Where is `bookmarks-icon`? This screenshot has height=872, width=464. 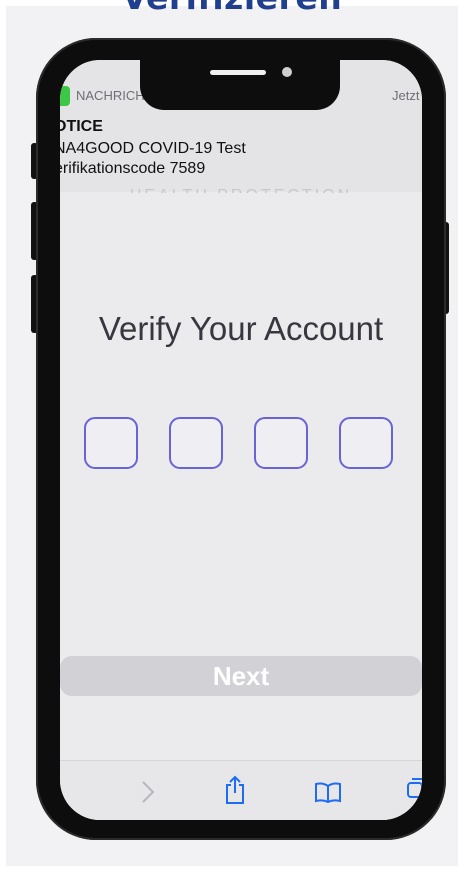 bookmarks-icon is located at coordinates (328, 792).